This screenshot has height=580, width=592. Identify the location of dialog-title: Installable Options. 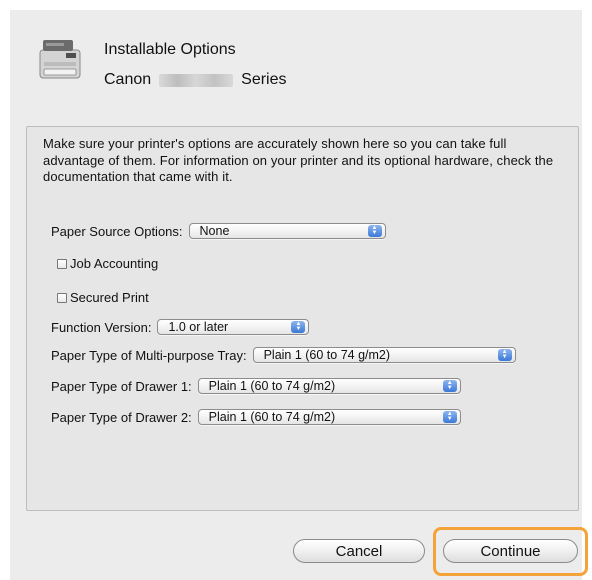
(170, 49).